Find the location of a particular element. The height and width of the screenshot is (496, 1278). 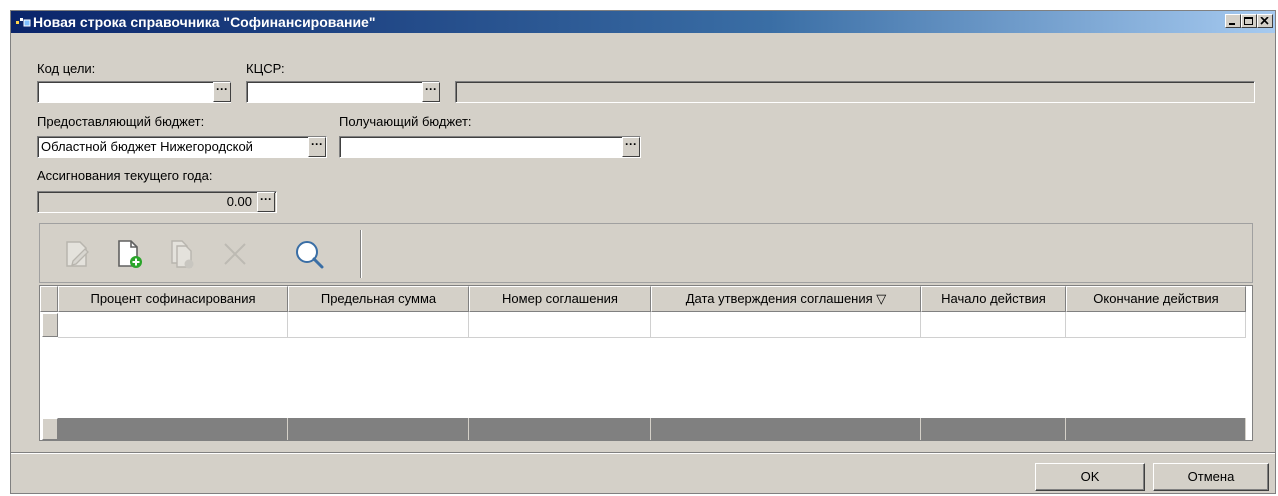

row-selector is located at coordinates (50, 325).